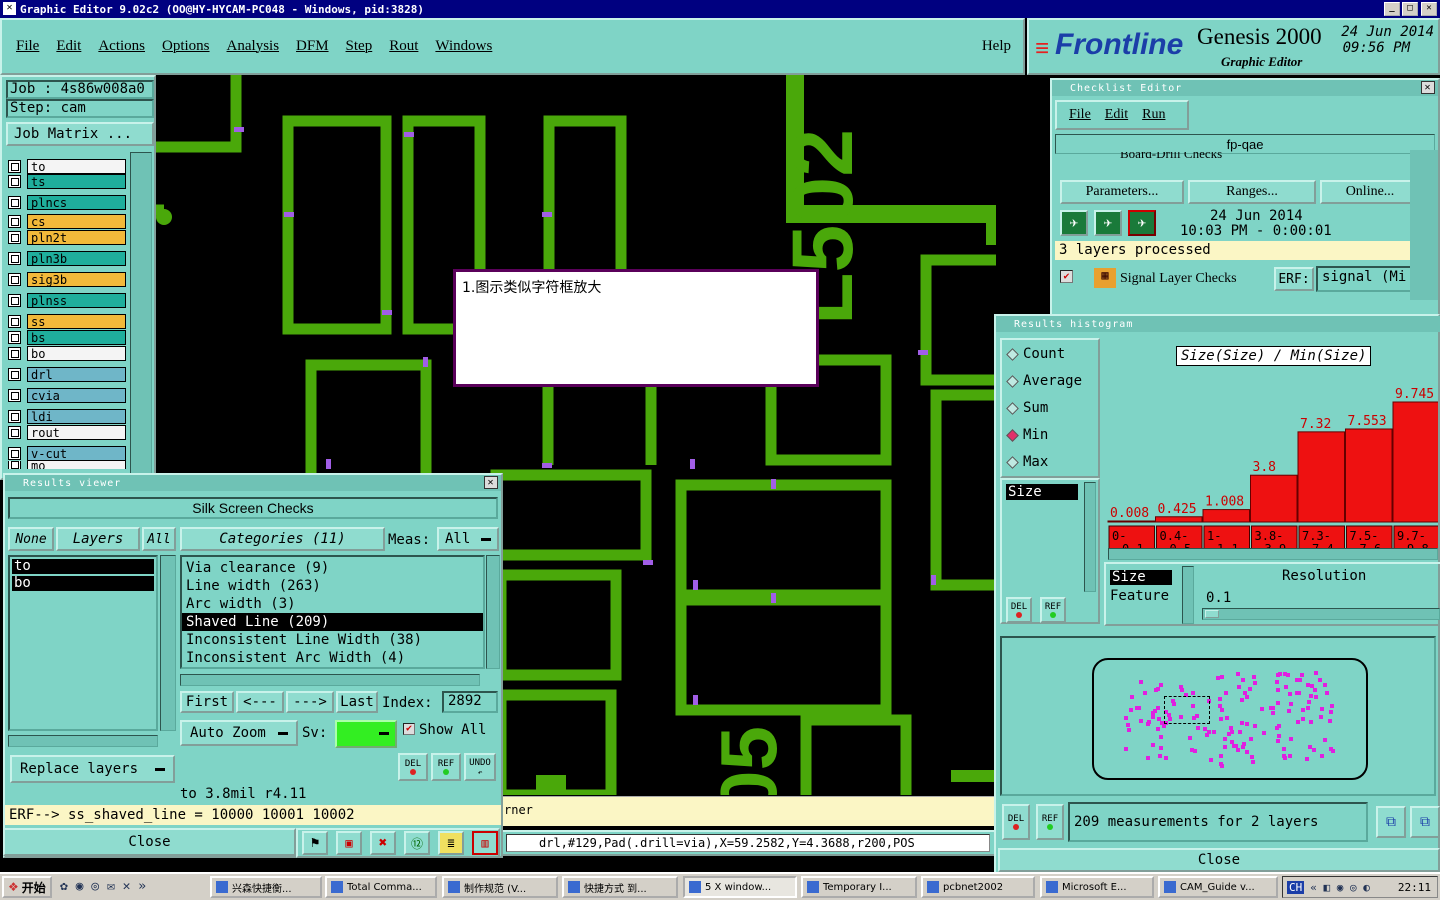  What do you see at coordinates (186, 46) in the screenshot?
I see `menu-options: Options` at bounding box center [186, 46].